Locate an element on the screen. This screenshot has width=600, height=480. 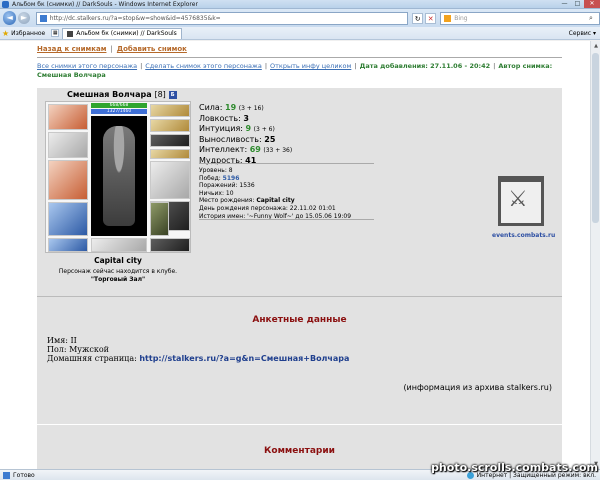
bing-icon is located at coordinates (448, 18).